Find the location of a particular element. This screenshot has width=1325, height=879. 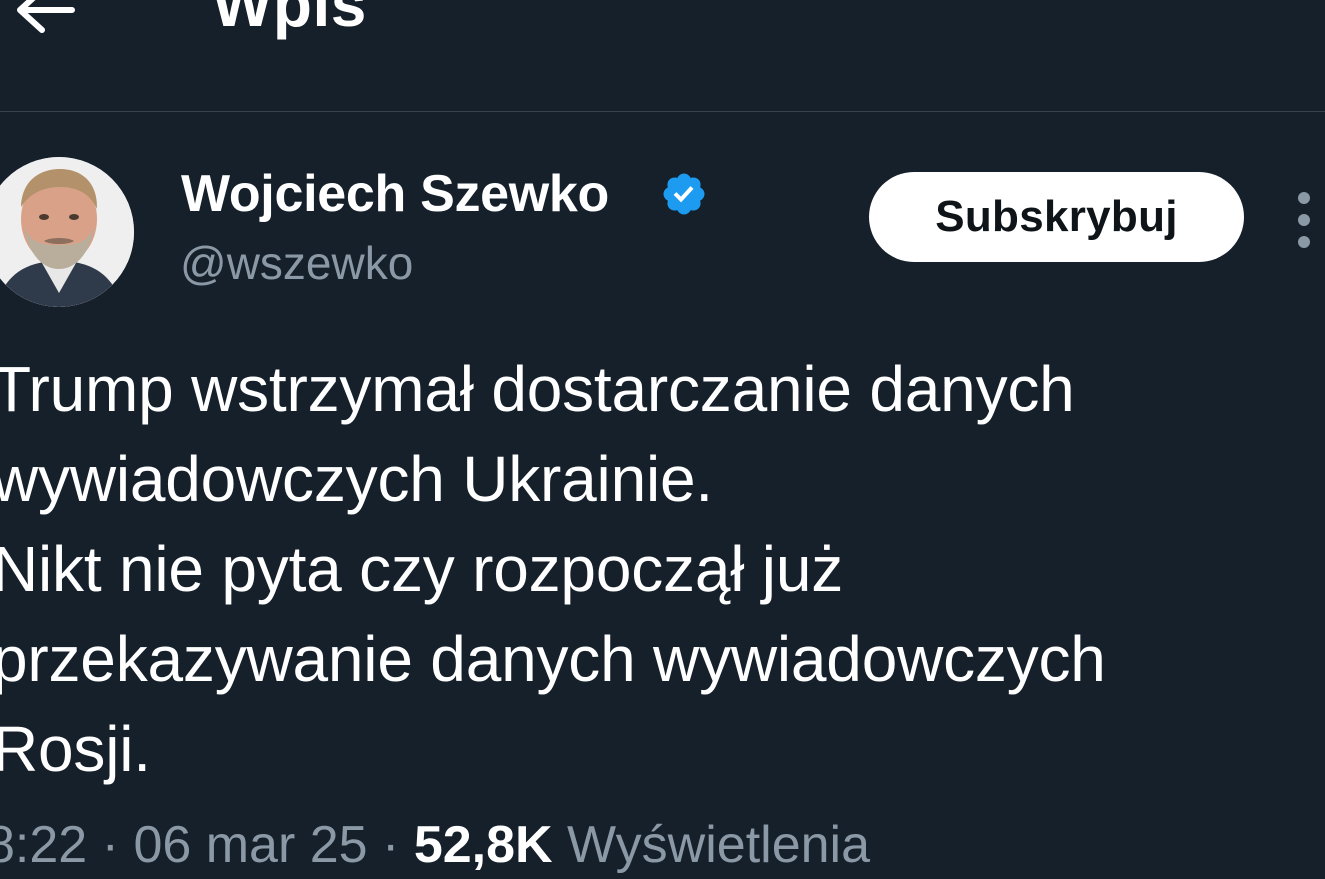

views-count: 52,8K is located at coordinates (483, 845).